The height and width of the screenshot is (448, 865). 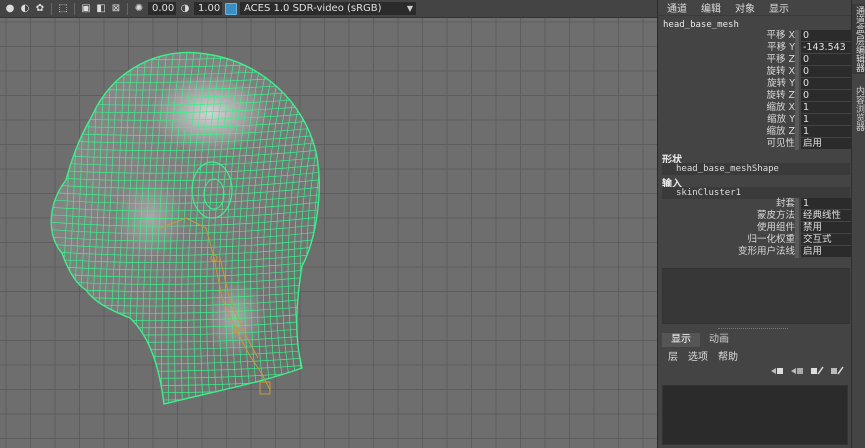 What do you see at coordinates (817, 371) in the screenshot?
I see `move-layer-up-icon` at bounding box center [817, 371].